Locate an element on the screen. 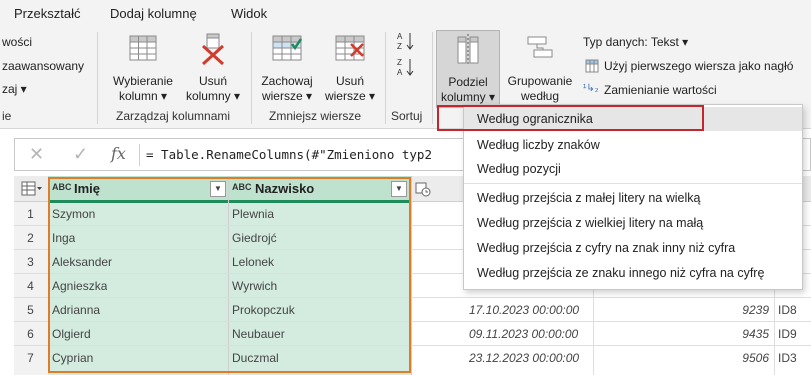  remove-rows-button: Usuń wiersze ▾ is located at coordinates (350, 68).